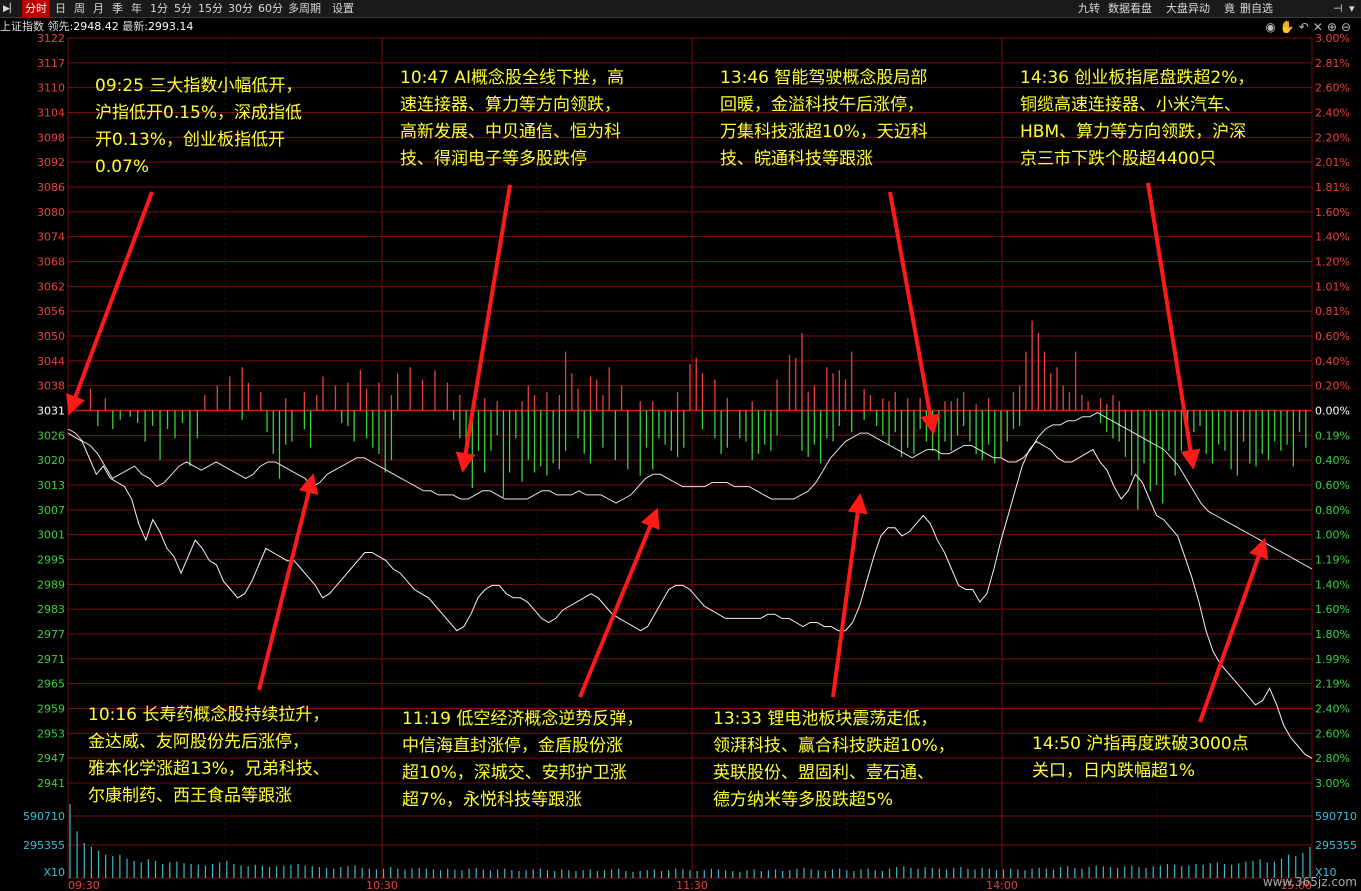  What do you see at coordinates (183, 9) in the screenshot?
I see `tab-7: 5分` at bounding box center [183, 9].